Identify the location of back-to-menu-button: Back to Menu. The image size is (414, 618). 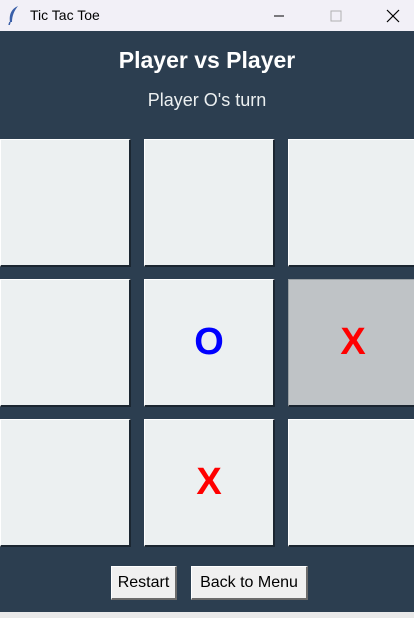
(249, 583).